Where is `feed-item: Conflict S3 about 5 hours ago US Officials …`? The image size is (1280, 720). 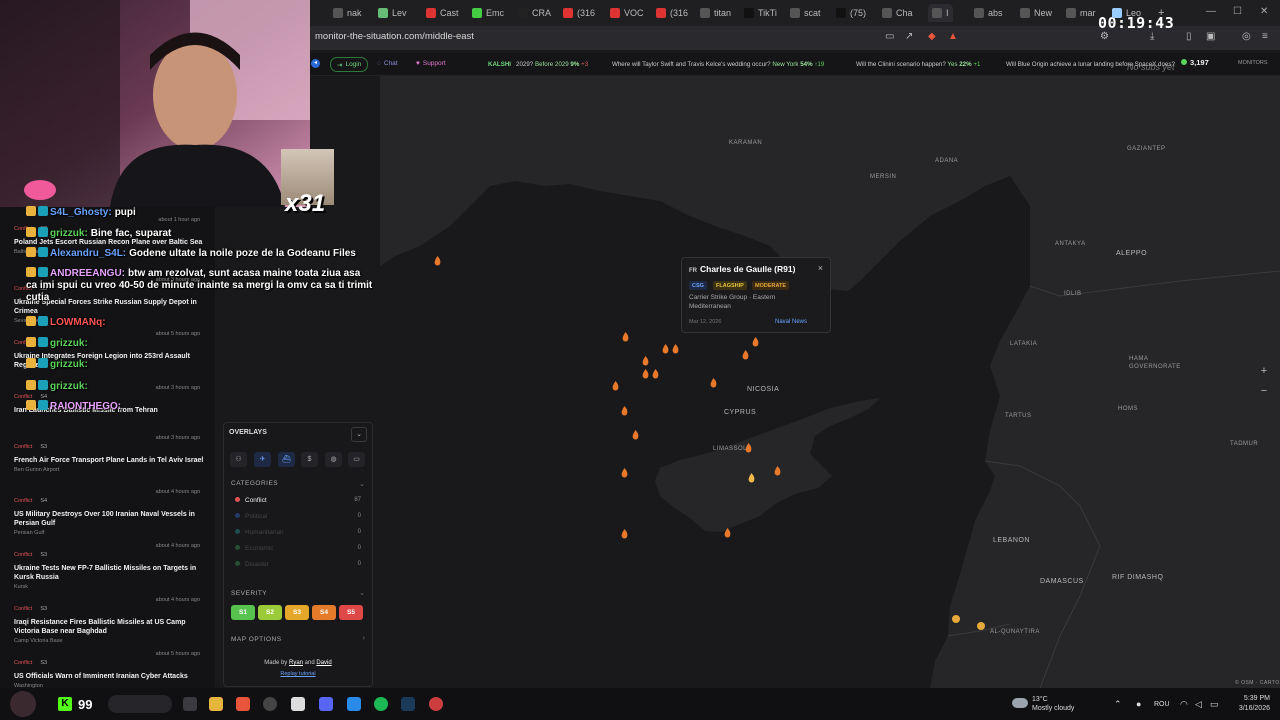
feed-item: Conflict S3 about 5 hours ago US Officials … is located at coordinates (109, 669).